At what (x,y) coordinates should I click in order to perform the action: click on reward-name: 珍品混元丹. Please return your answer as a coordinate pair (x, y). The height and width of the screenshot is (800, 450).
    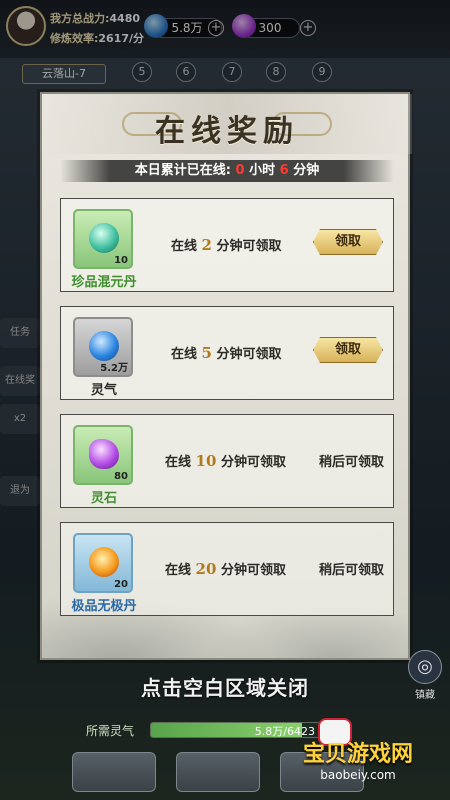
    Looking at the image, I should click on (104, 282).